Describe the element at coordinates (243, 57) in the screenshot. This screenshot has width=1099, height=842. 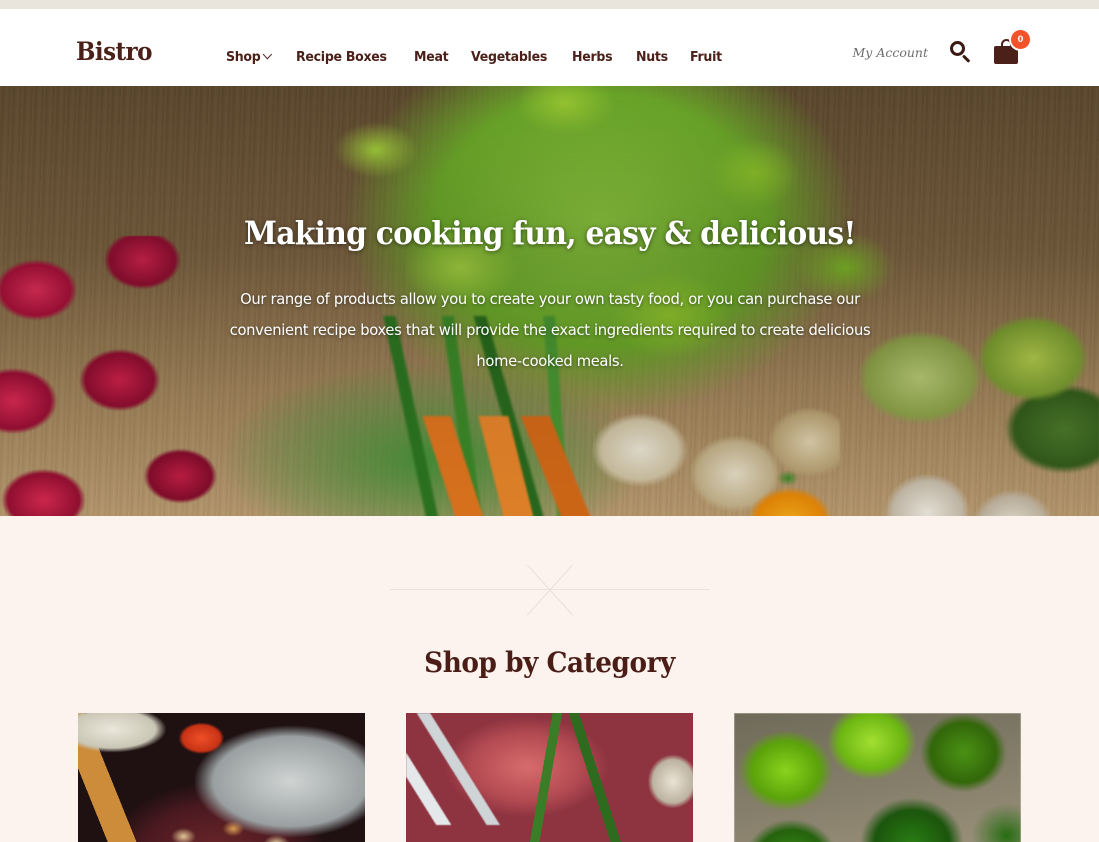
I see `nav-item-label: Shop` at that location.